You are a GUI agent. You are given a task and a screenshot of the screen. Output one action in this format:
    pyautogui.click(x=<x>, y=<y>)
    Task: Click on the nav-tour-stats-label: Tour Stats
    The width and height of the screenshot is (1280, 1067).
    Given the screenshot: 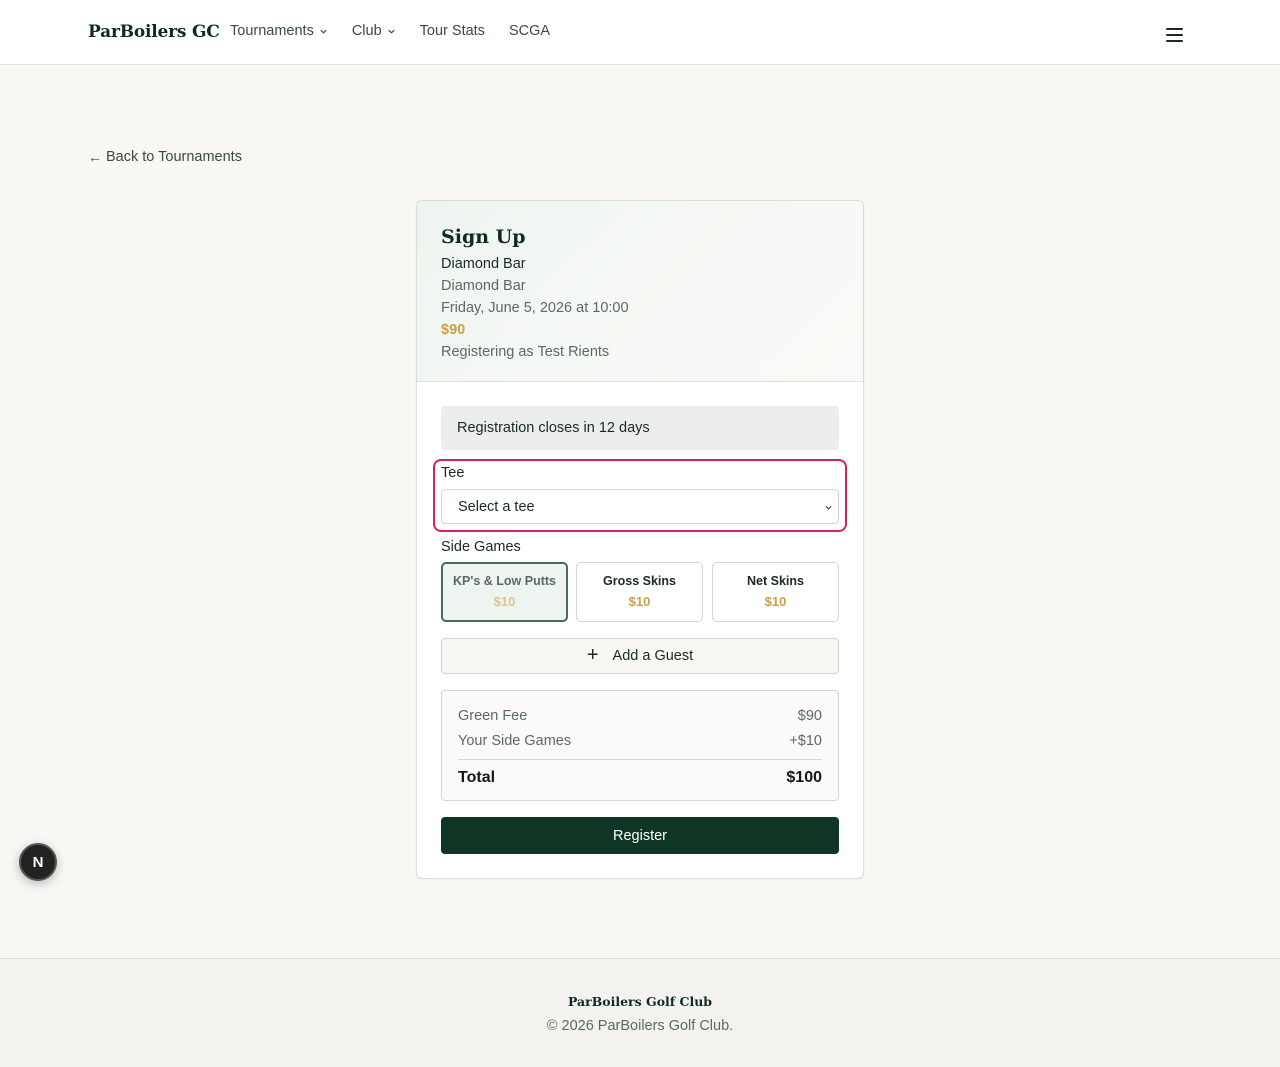 What is the action you would take?
    pyautogui.click(x=452, y=31)
    